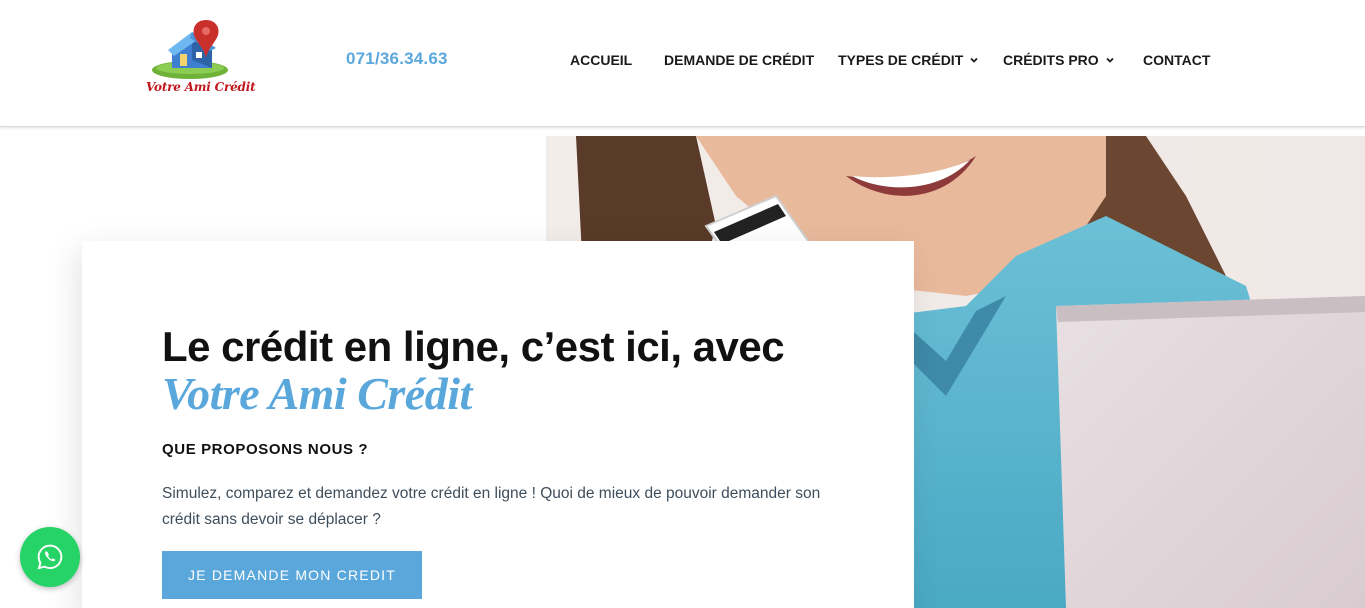 Image resolution: width=1365 pixels, height=608 pixels. Describe the element at coordinates (201, 87) in the screenshot. I see `logo-text: Votre Ami Crédit` at that location.